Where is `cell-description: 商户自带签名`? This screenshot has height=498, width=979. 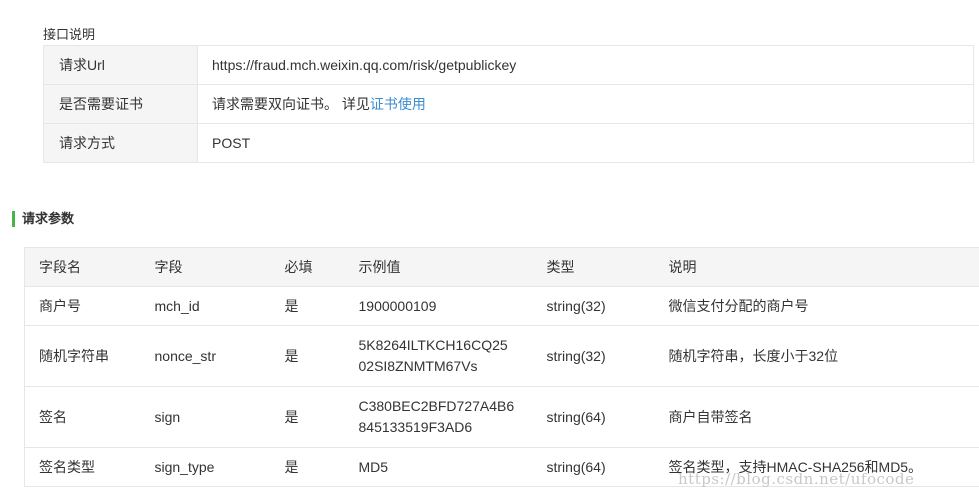
cell-description: 商户自带签名 is located at coordinates (823, 417).